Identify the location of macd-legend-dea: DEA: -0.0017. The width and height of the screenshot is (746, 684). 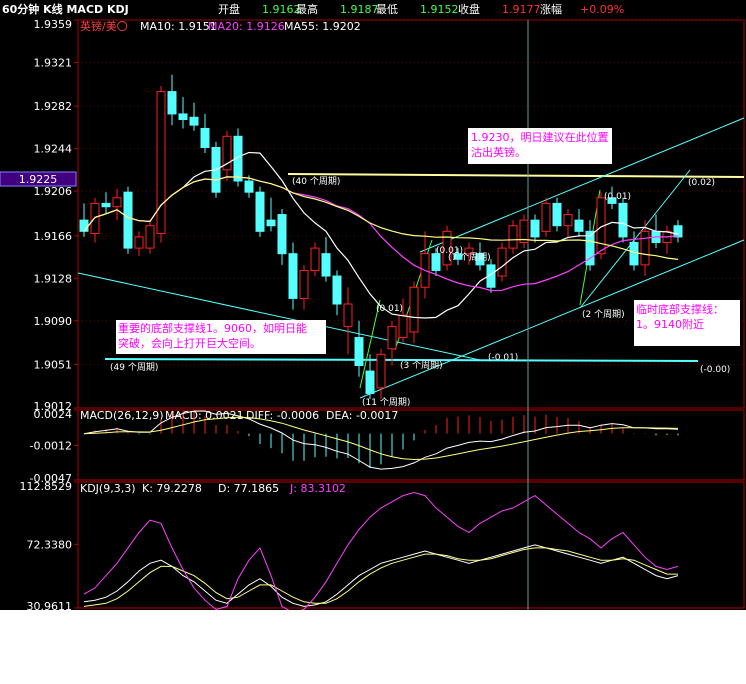
(362, 415).